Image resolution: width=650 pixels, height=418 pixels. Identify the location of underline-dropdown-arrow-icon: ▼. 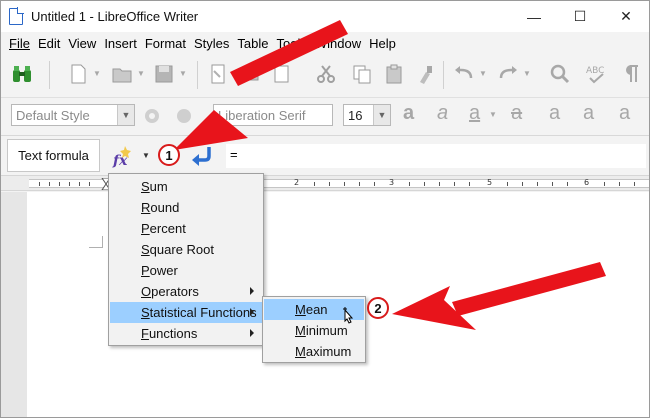
(493, 114).